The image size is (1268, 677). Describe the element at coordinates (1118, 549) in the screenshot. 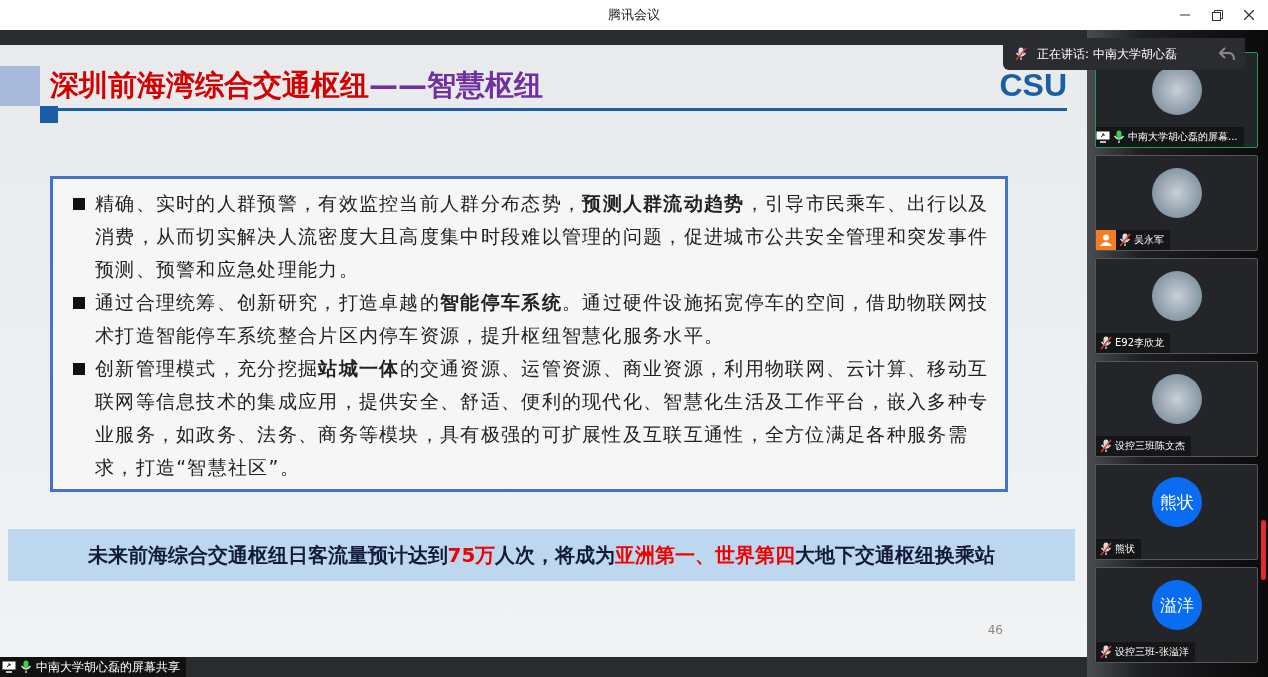

I see `name-tag: 熊状` at that location.